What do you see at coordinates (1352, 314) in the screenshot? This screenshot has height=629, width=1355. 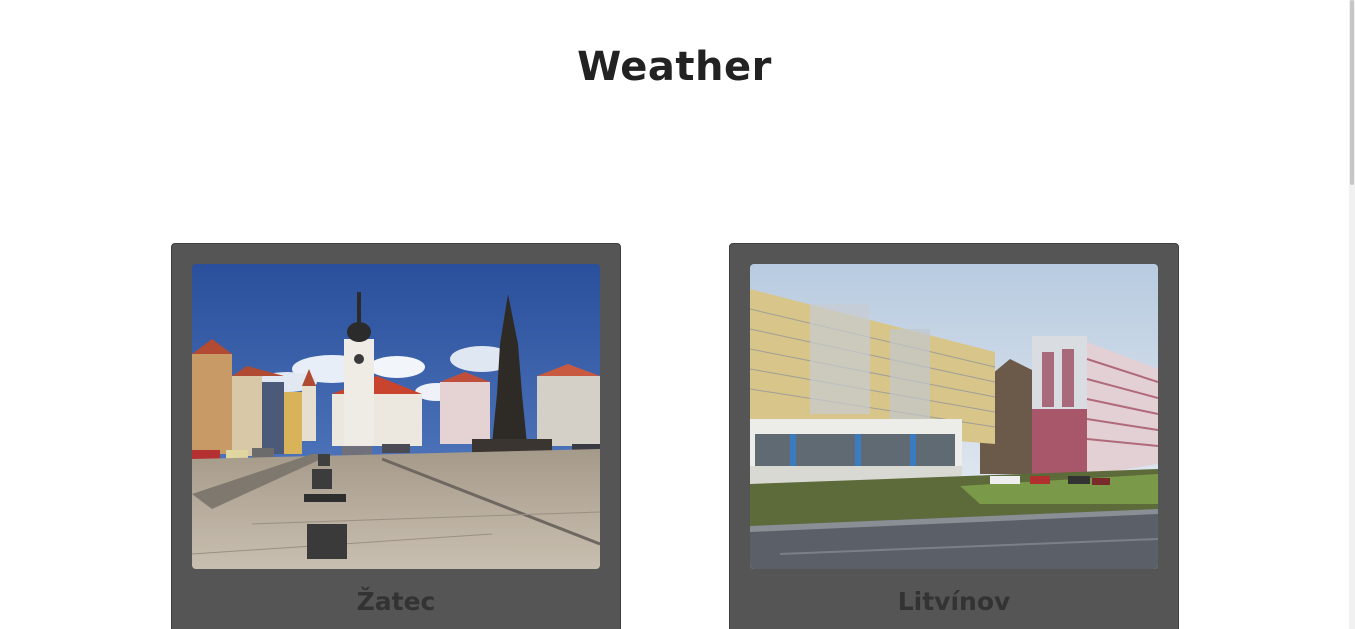 I see `vertical-scrollbar` at bounding box center [1352, 314].